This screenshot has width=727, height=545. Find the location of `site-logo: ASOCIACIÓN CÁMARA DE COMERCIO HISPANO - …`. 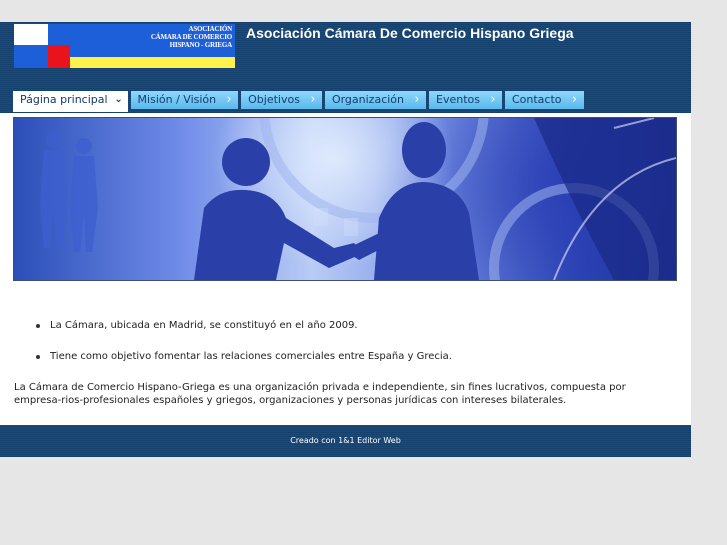

site-logo: ASOCIACIÓN CÁMARA DE COMERCIO HISPANO - … is located at coordinates (124, 46).